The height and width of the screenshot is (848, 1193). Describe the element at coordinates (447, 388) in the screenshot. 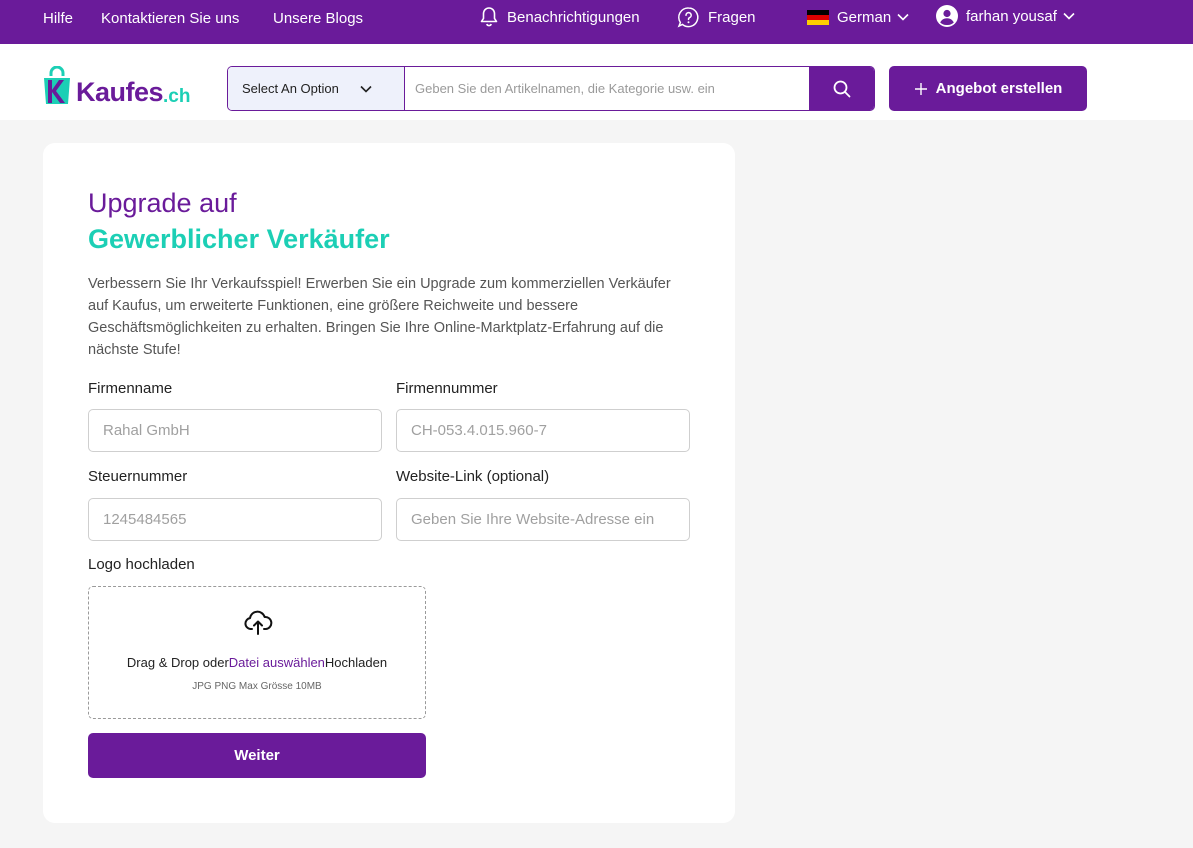

I see `company-number-label: Firmennummer` at that location.